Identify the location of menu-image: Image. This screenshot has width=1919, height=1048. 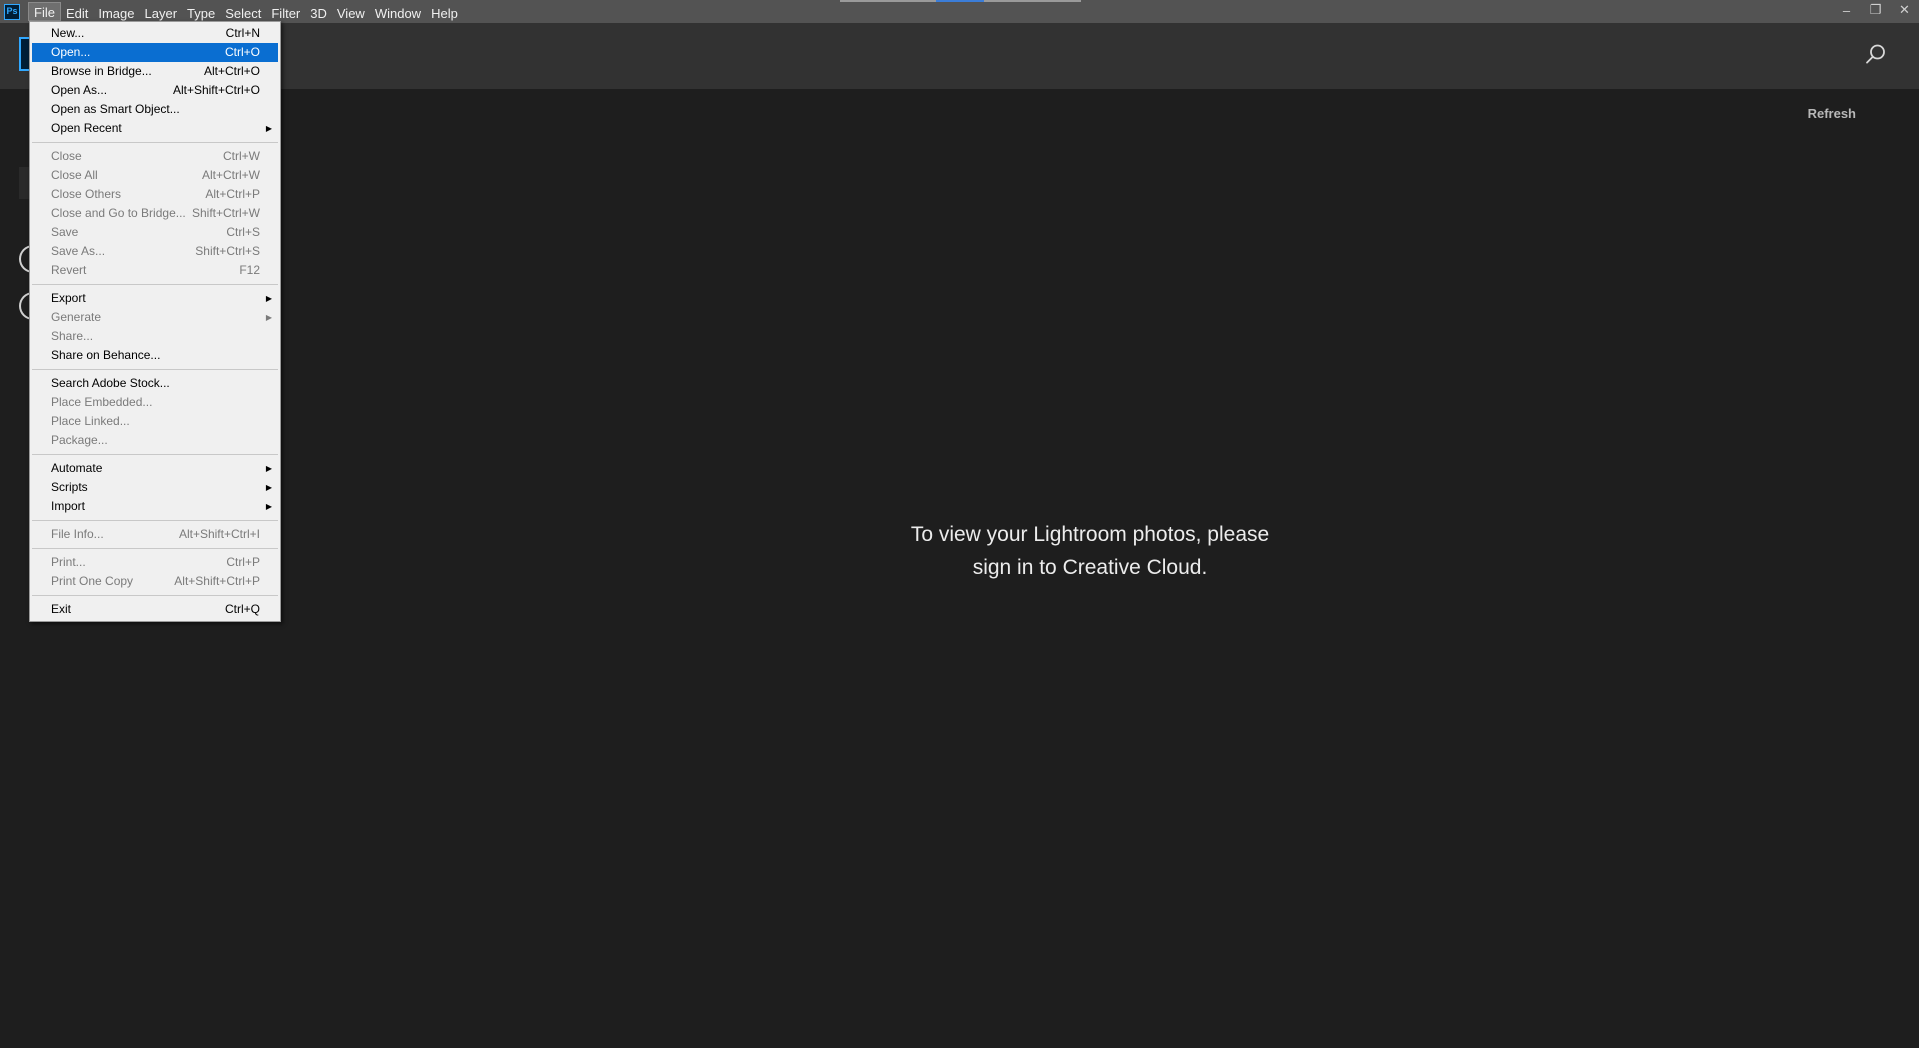
(116, 11).